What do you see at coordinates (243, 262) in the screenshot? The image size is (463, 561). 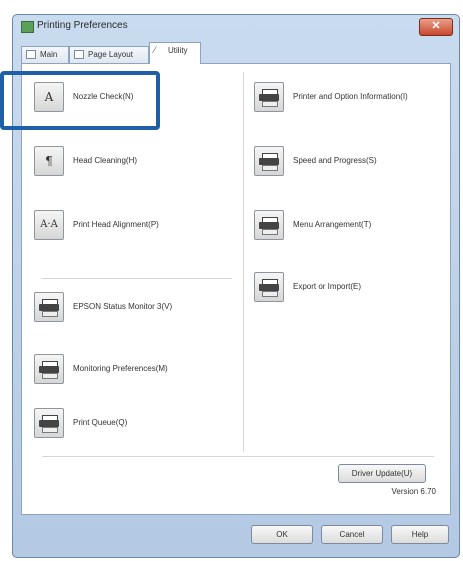 I see `column-separator` at bounding box center [243, 262].